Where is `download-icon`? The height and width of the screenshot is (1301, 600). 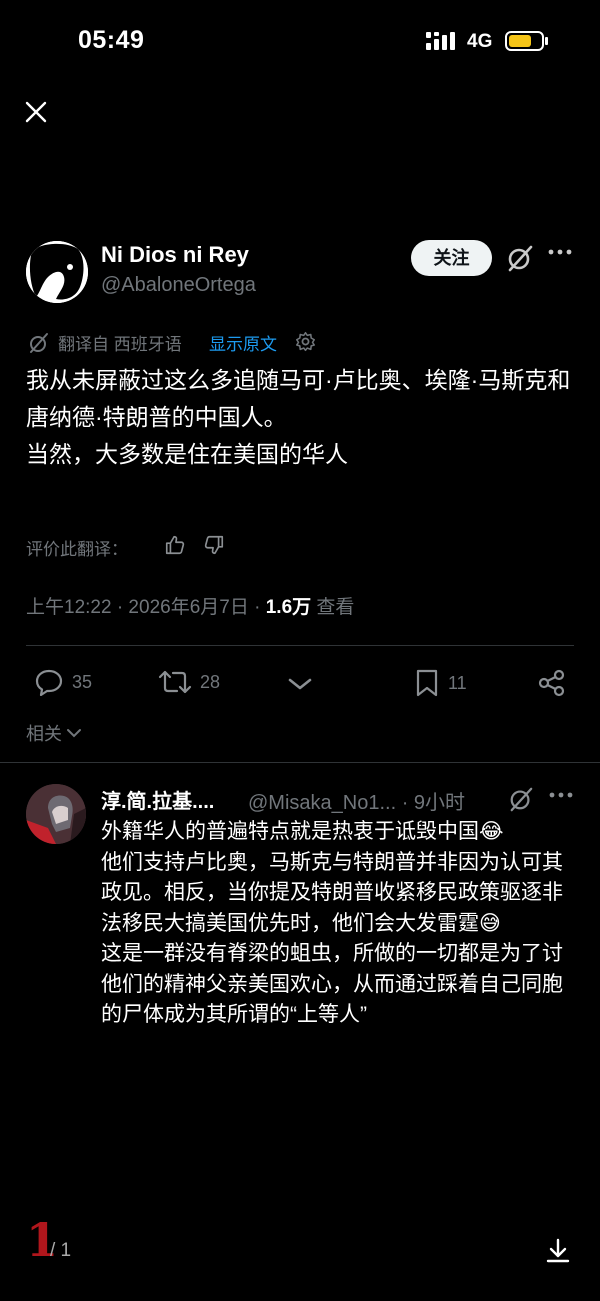
download-icon is located at coordinates (558, 1251).